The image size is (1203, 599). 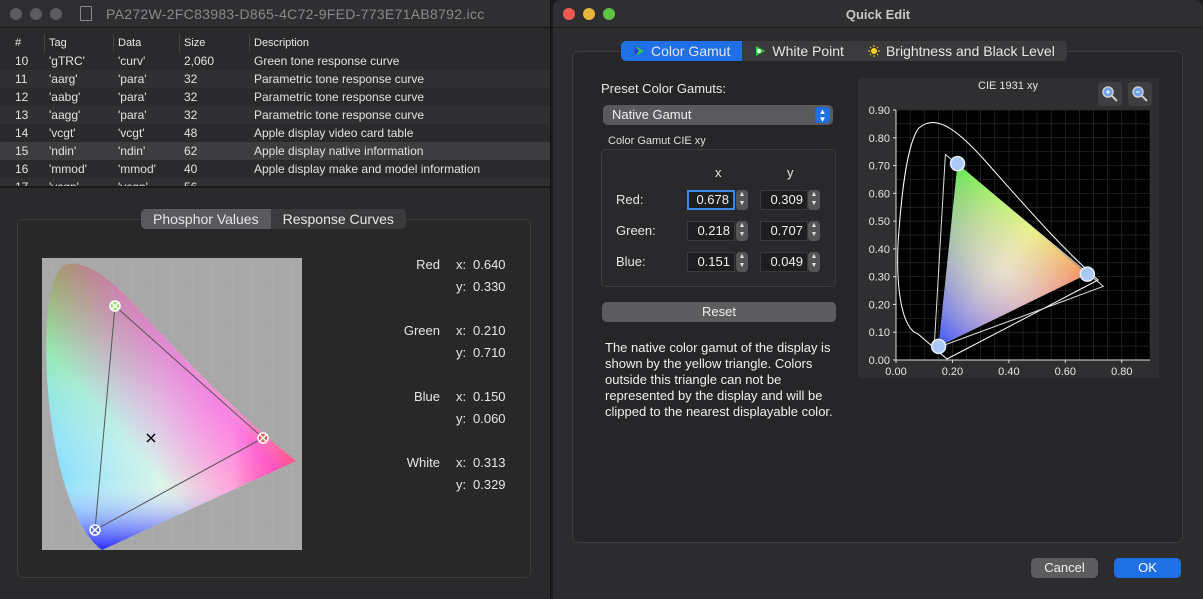 What do you see at coordinates (873, 51) in the screenshot?
I see `sun-icon` at bounding box center [873, 51].